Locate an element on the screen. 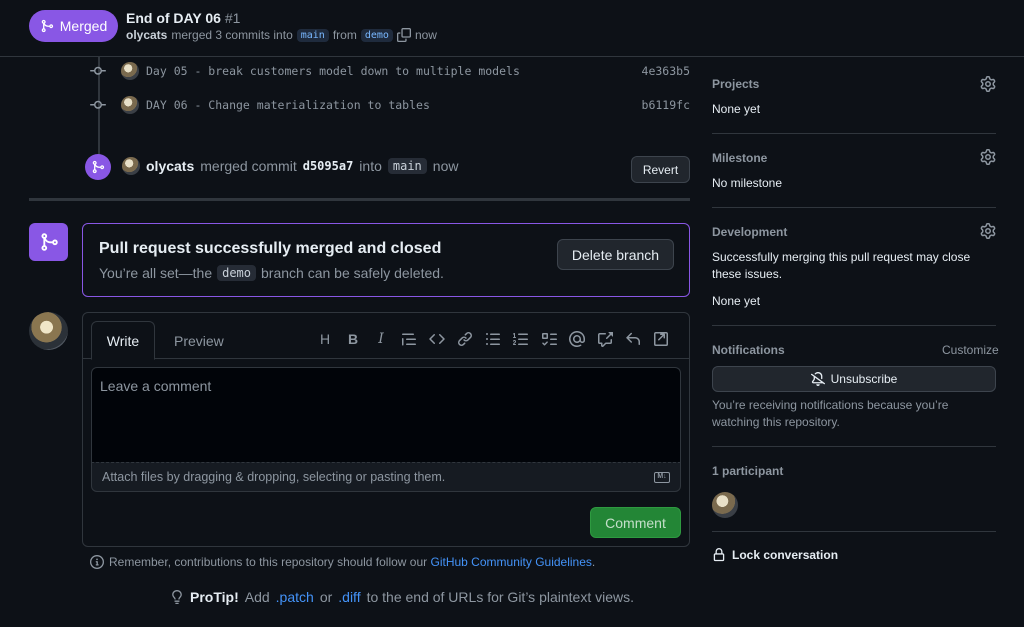 This screenshot has width=1024, height=627. merged-box-icon is located at coordinates (48, 242).